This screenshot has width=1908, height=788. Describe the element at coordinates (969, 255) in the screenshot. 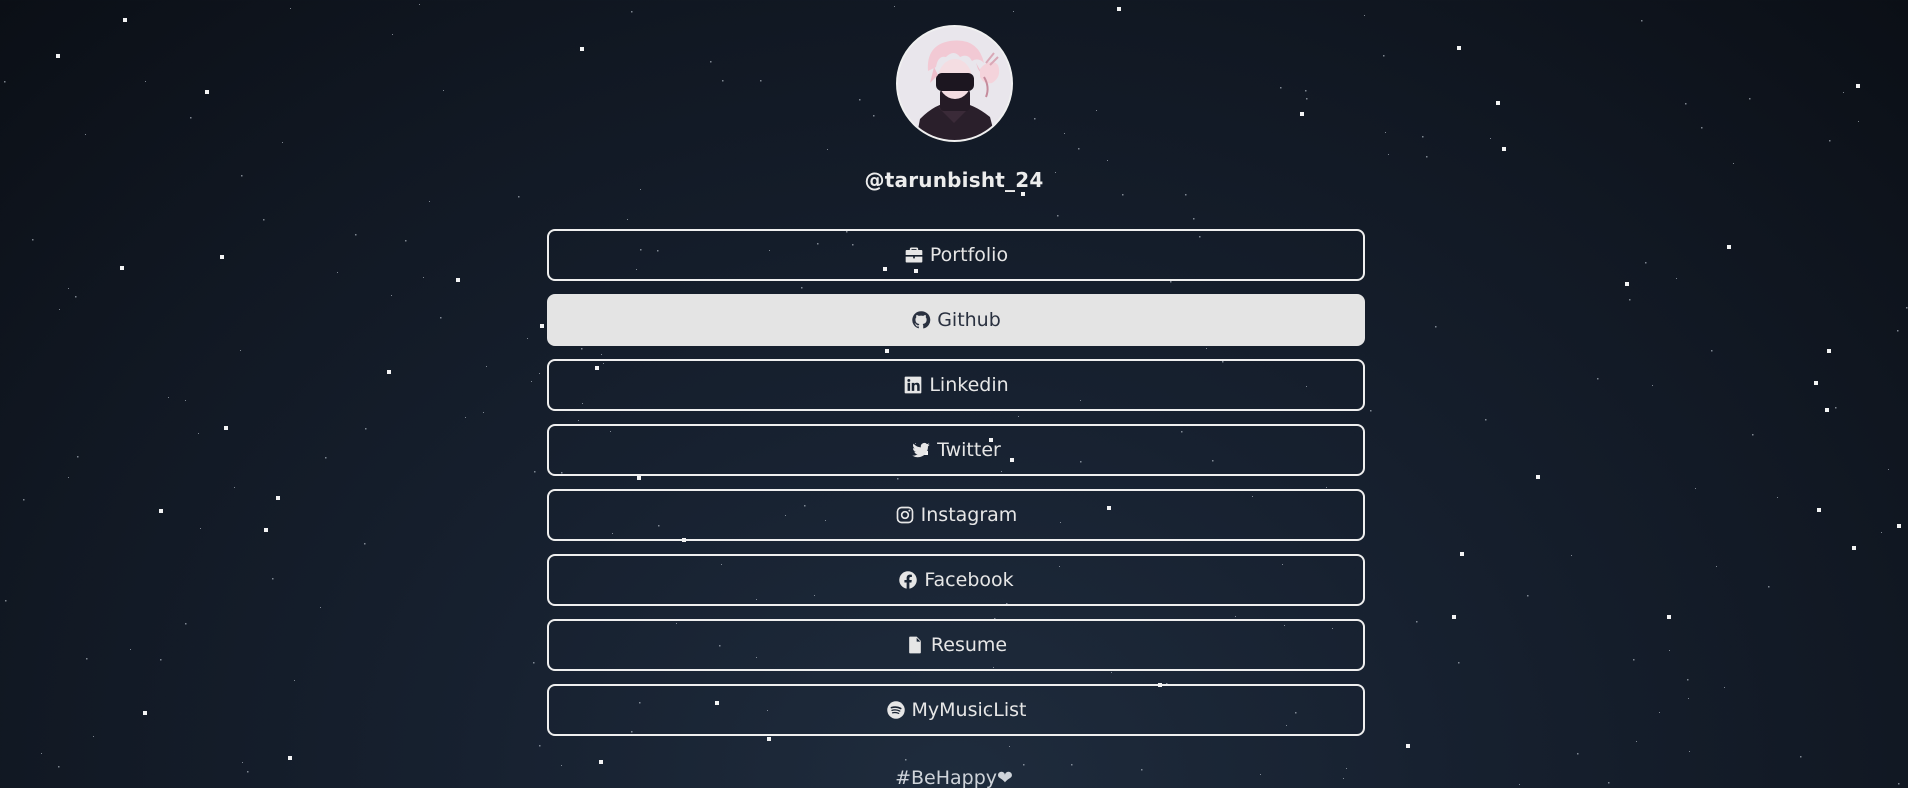

I see `link-label: Portfolio` at that location.